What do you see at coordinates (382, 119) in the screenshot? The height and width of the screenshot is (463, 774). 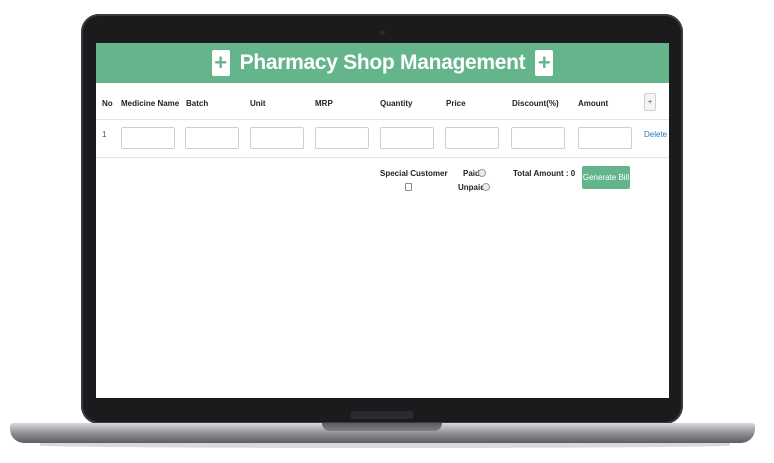 I see `header-divider` at bounding box center [382, 119].